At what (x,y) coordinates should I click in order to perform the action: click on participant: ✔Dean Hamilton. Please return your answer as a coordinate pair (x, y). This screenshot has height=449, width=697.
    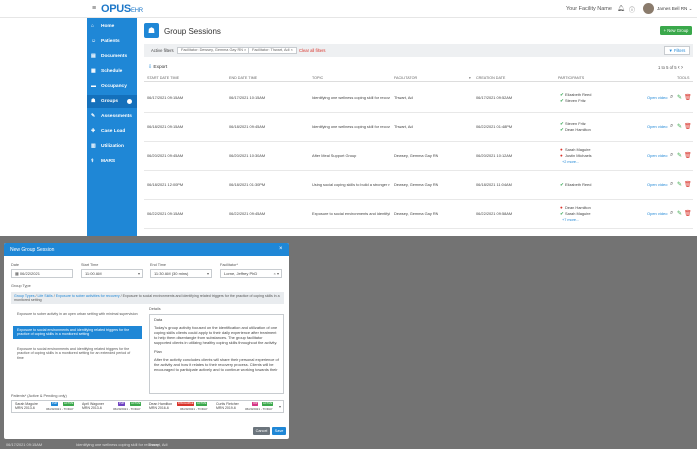
    Looking at the image, I should click on (575, 130).